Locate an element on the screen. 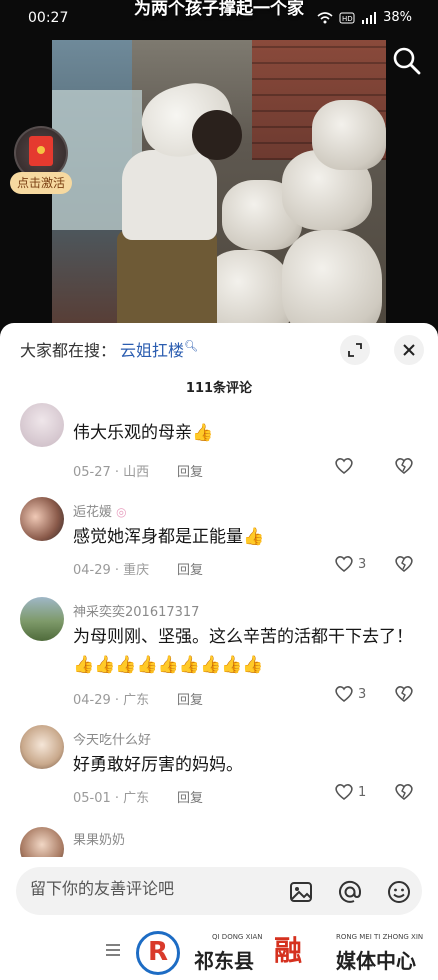 This screenshot has height=980, width=438. mention-icon is located at coordinates (350, 892).